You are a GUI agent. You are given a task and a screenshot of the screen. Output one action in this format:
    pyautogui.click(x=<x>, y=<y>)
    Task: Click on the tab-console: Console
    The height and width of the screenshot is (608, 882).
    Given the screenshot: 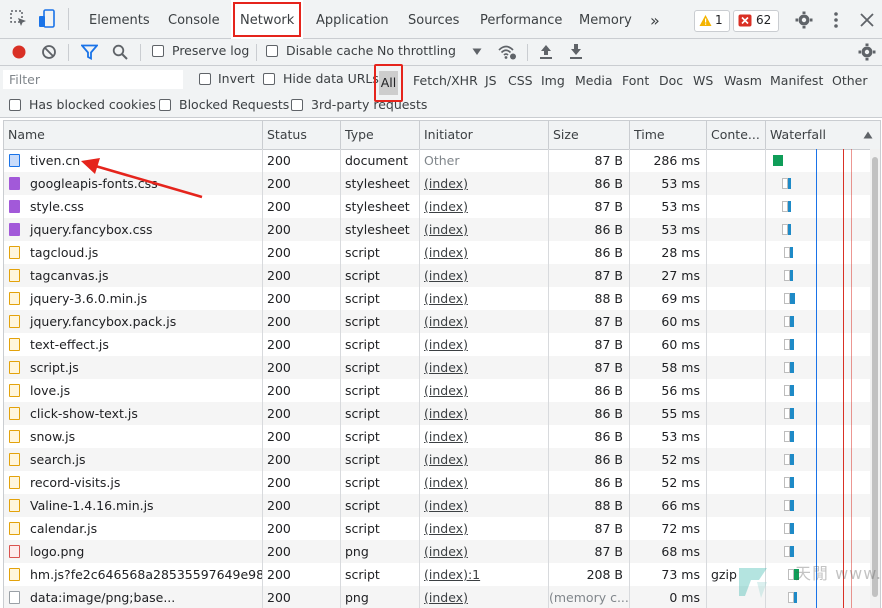 What is the action you would take?
    pyautogui.click(x=194, y=19)
    